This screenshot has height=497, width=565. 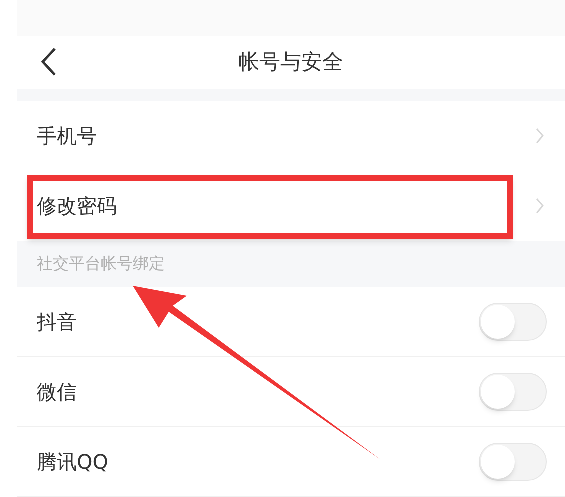 I want to click on back-icon, so click(x=49, y=62).